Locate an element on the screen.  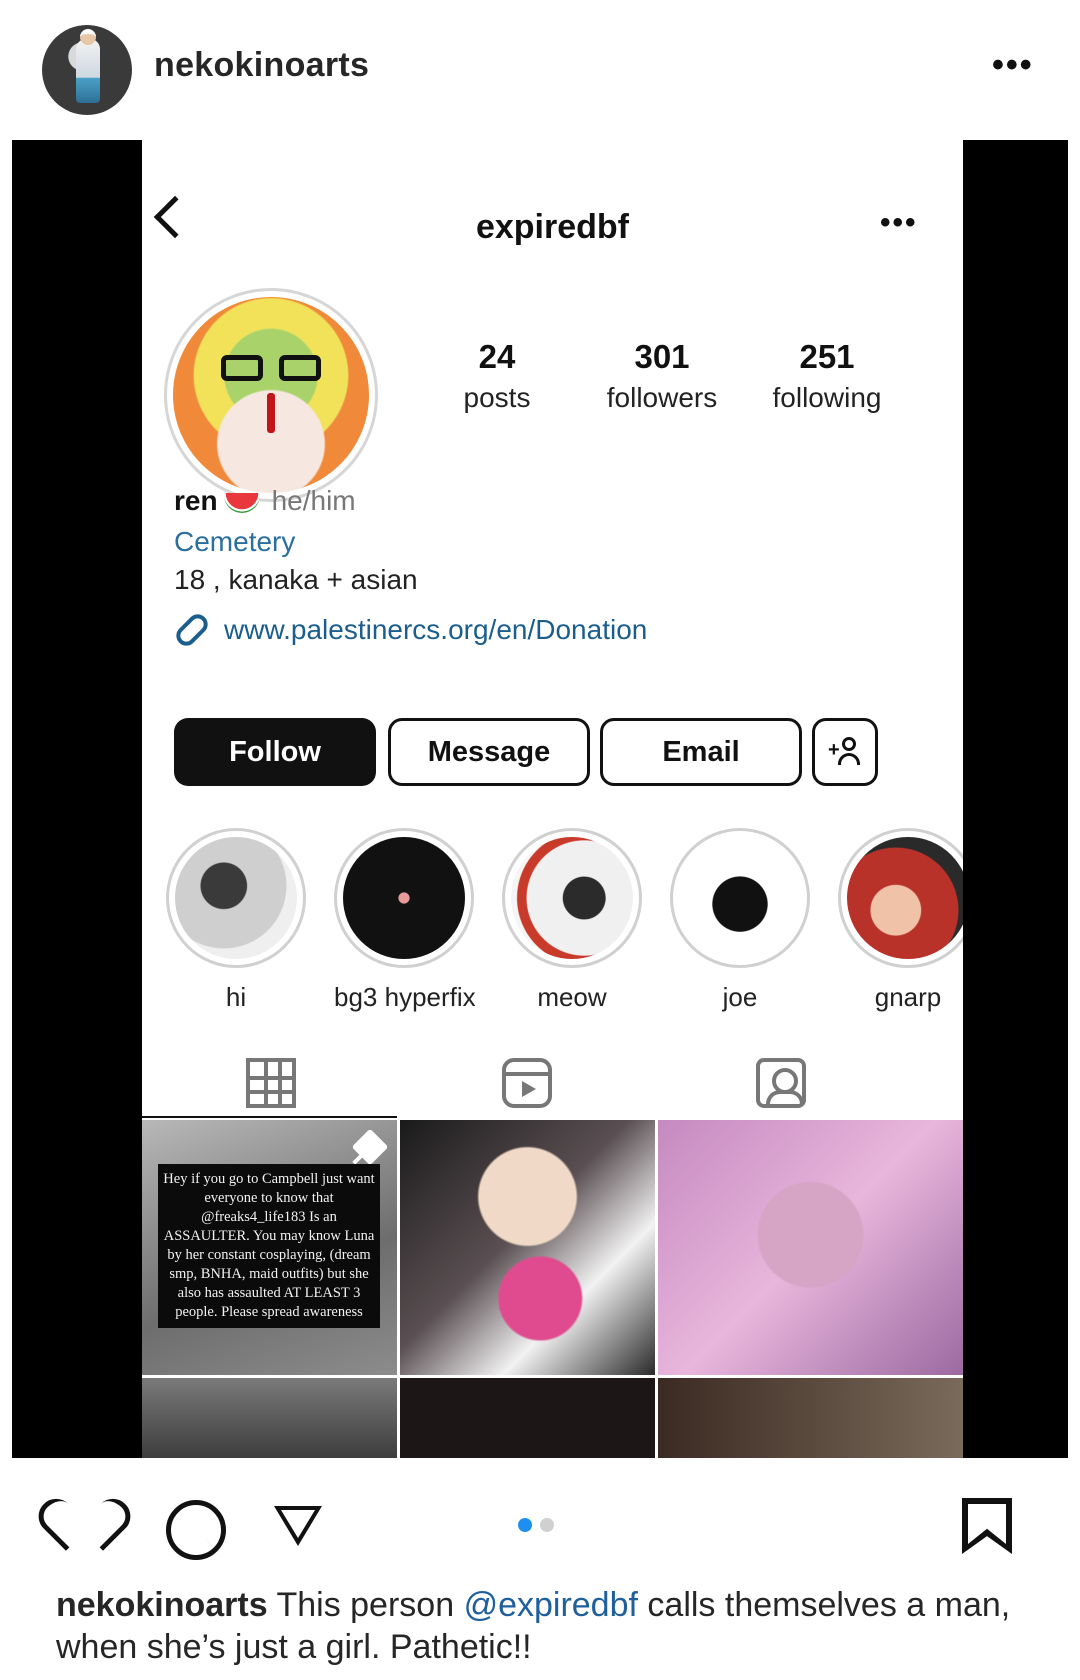
stat-label: followers is located at coordinates (662, 397).